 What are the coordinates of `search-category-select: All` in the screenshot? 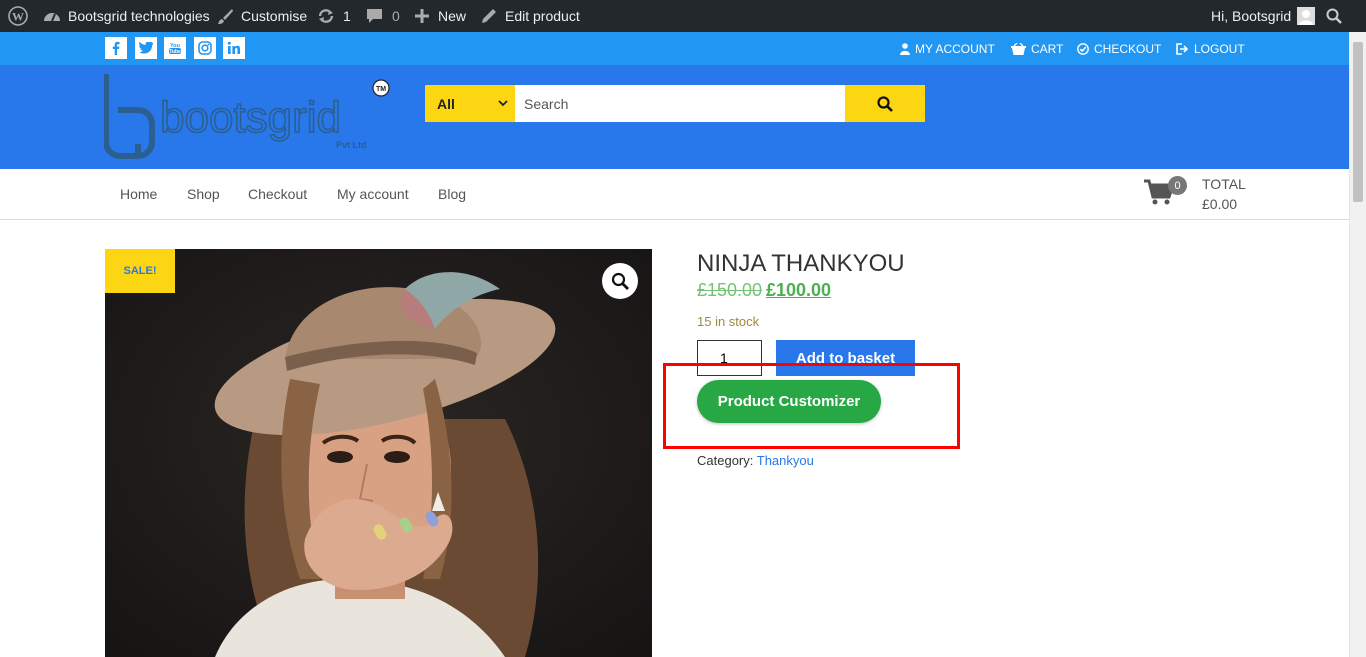 It's located at (470, 103).